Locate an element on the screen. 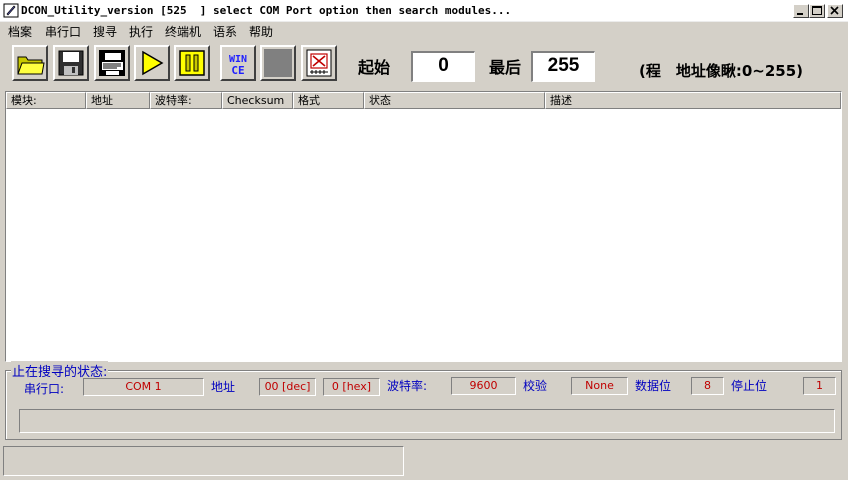 This screenshot has height=480, width=848. pause-icon is located at coordinates (192, 63).